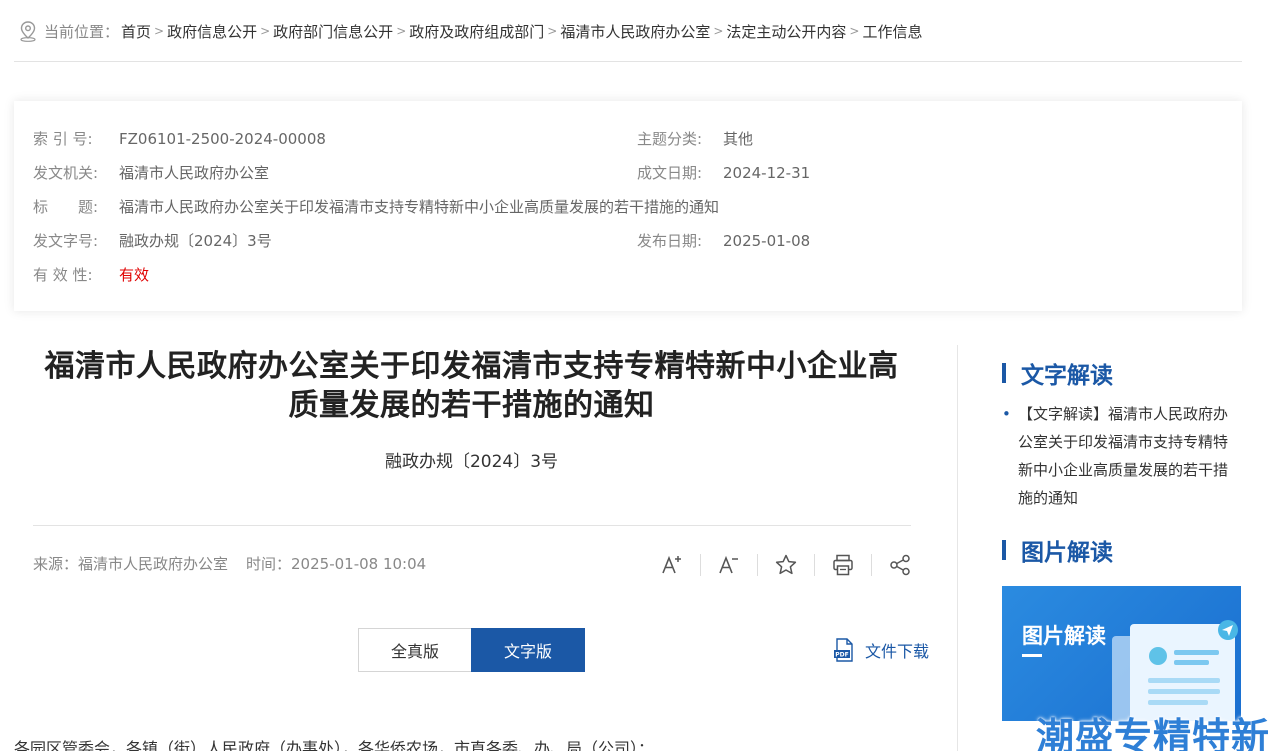 This screenshot has height=751, width=1273. I want to click on meta-created-row: 成文日期: 2024-12-31, so click(723, 173).